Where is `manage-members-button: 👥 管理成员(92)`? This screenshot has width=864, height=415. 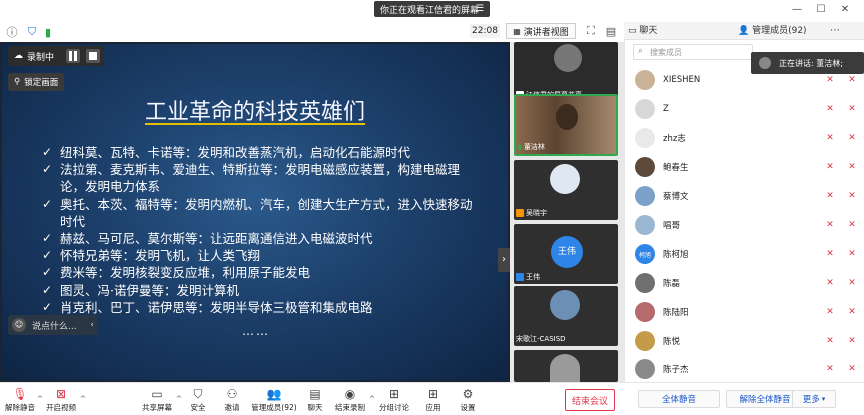 manage-members-button: 👥 管理成员(92) is located at coordinates (273, 400).